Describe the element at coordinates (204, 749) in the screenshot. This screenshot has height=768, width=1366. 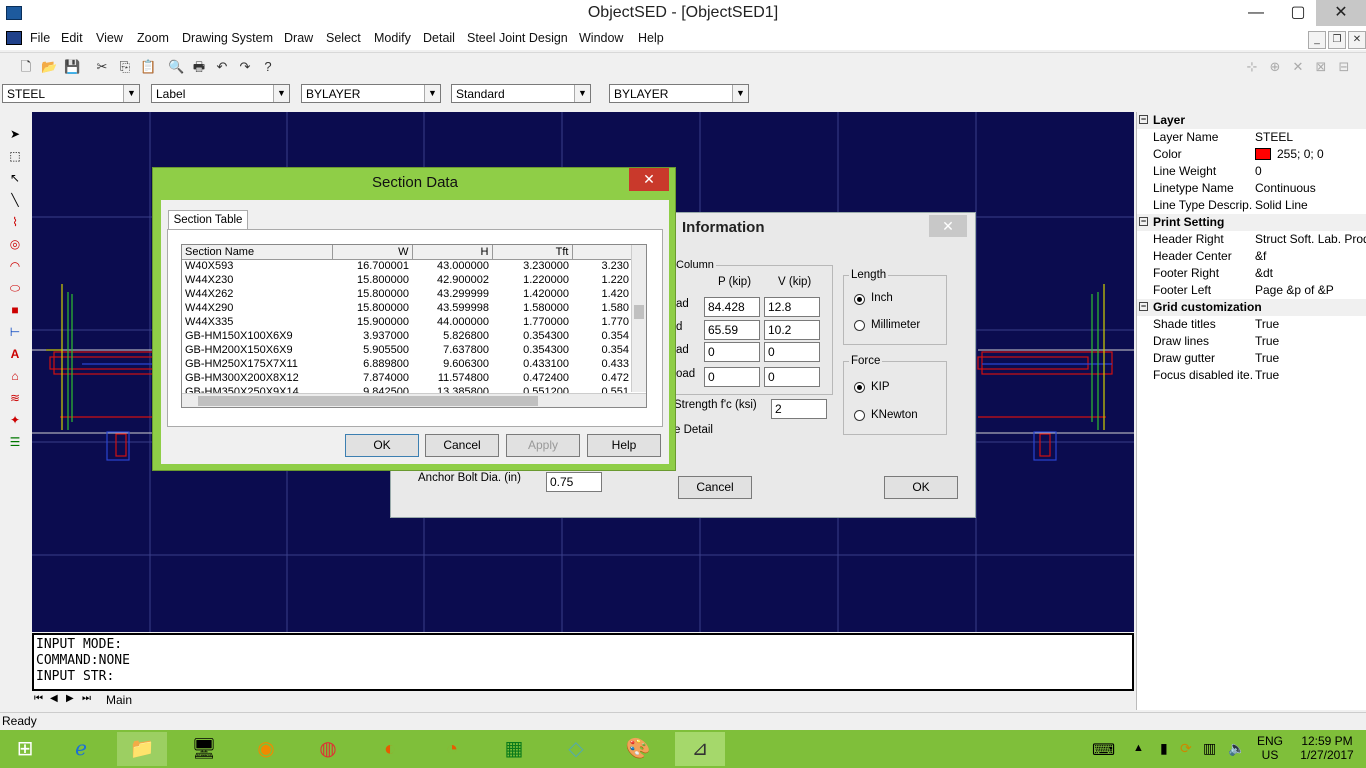
I see `control-panel-icon: 🖥` at that location.